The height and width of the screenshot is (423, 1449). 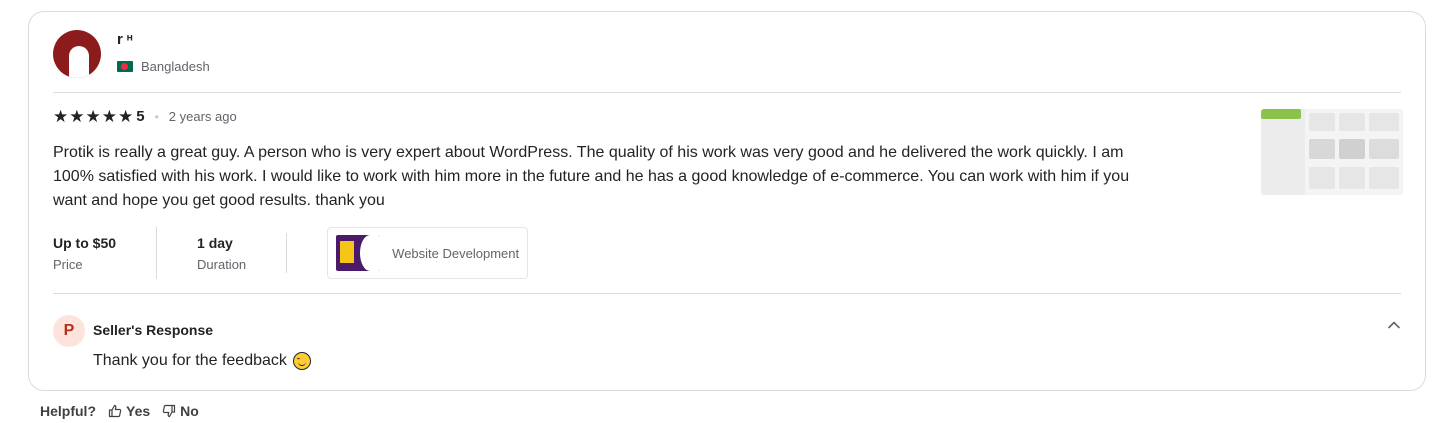 I want to click on price-label: Price, so click(x=68, y=264).